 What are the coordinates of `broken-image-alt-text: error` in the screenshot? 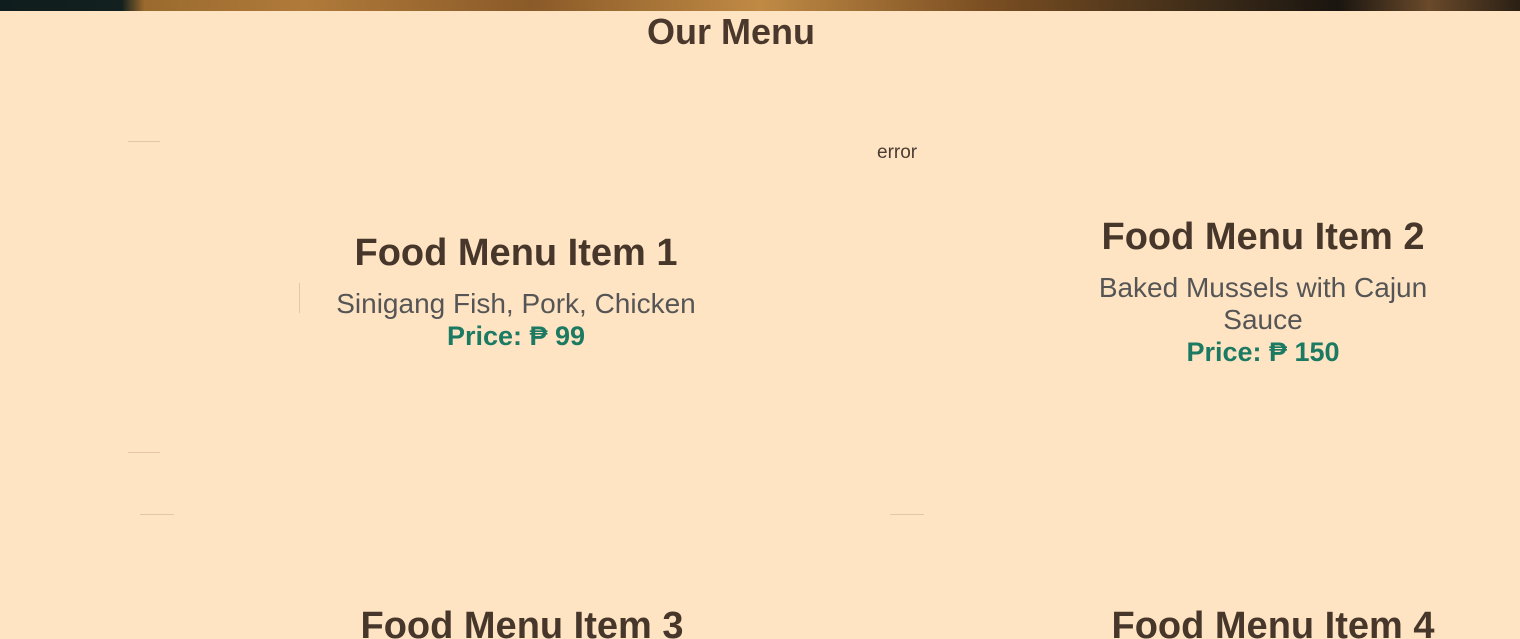 It's located at (897, 152).